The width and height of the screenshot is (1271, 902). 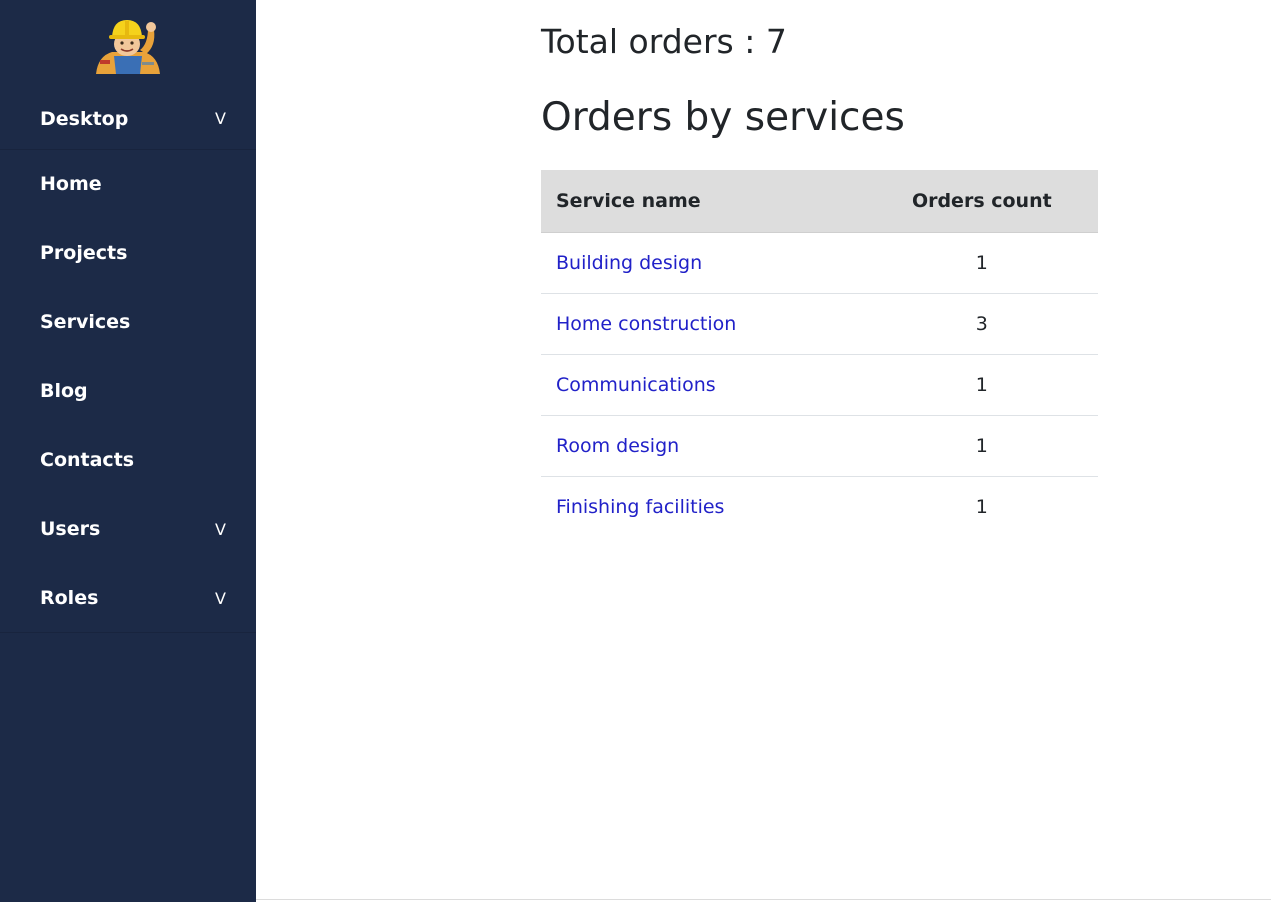 I want to click on sidebar-item-label: Home, so click(x=71, y=184).